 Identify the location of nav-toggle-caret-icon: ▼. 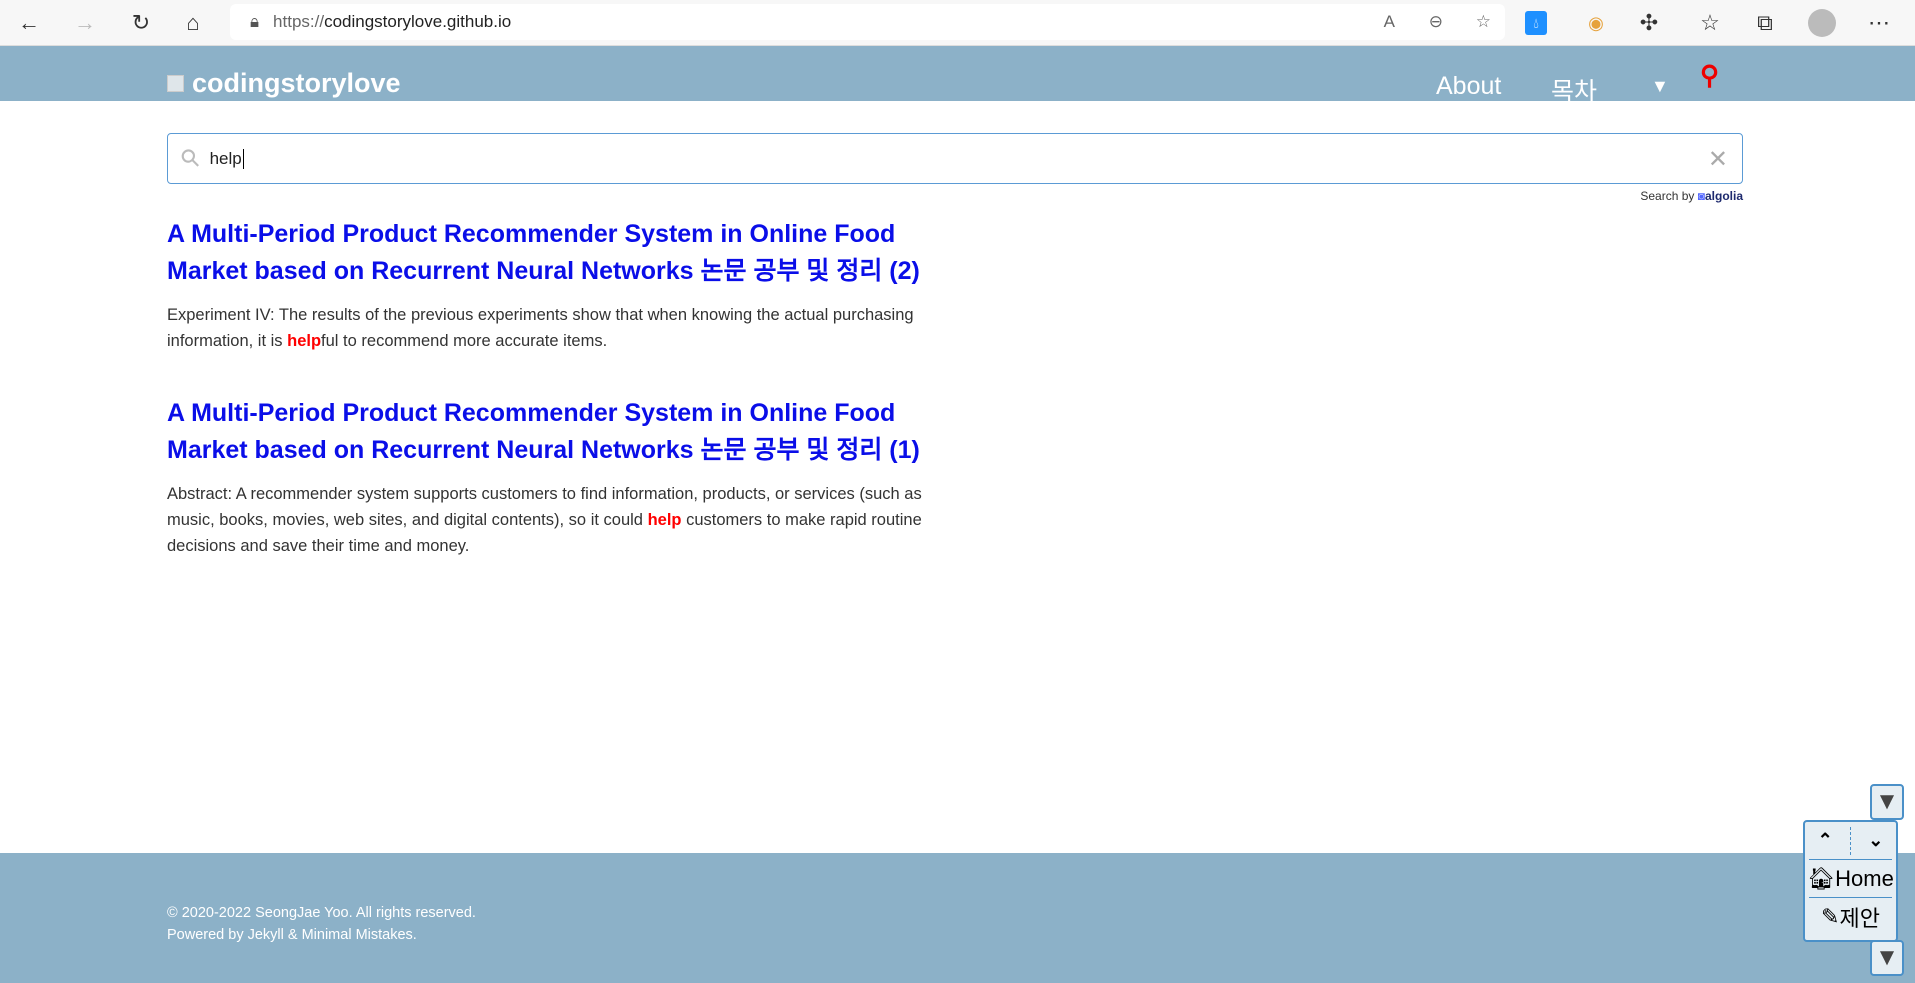
(1660, 86).